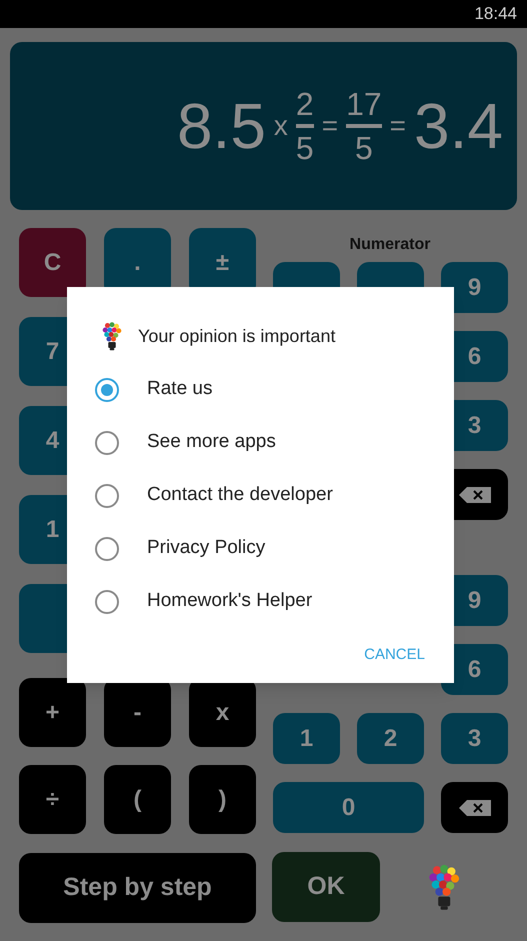 Image resolution: width=527 pixels, height=941 pixels. I want to click on option-label: Homework's Helper, so click(229, 601).